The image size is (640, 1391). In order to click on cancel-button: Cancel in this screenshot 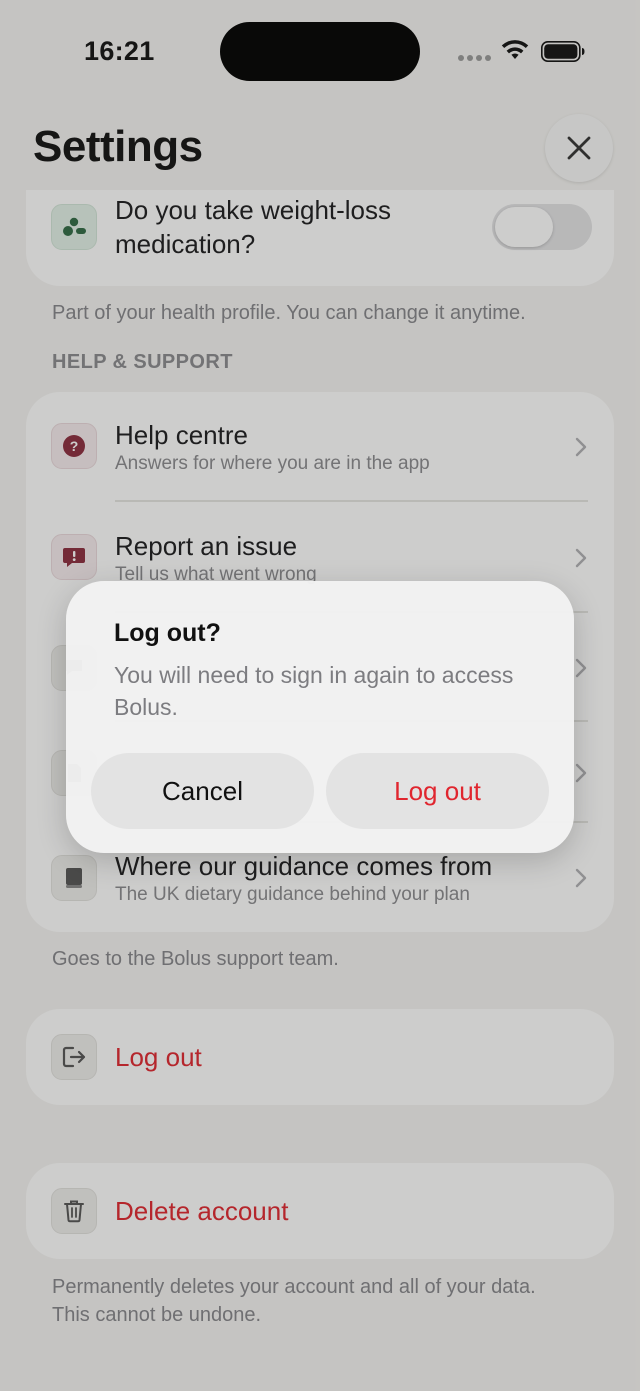, I will do `click(202, 791)`.